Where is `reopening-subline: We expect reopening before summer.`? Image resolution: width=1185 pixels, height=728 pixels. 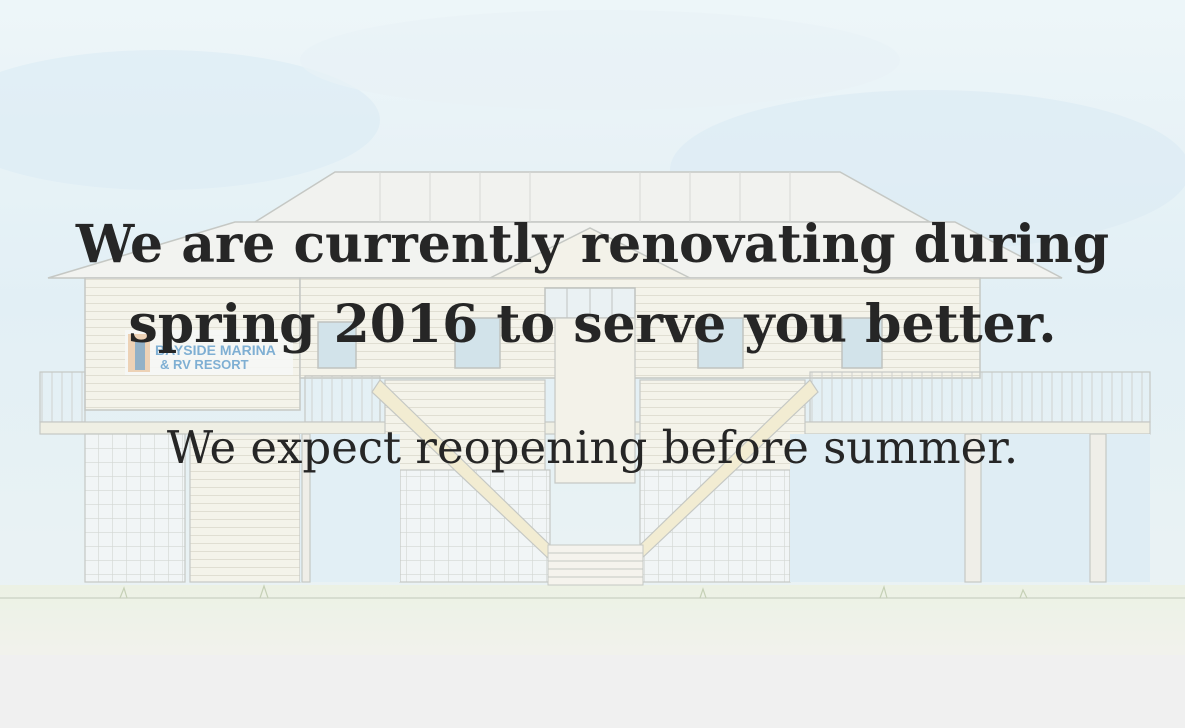
reopening-subline: We expect reopening before summer. is located at coordinates (592, 447).